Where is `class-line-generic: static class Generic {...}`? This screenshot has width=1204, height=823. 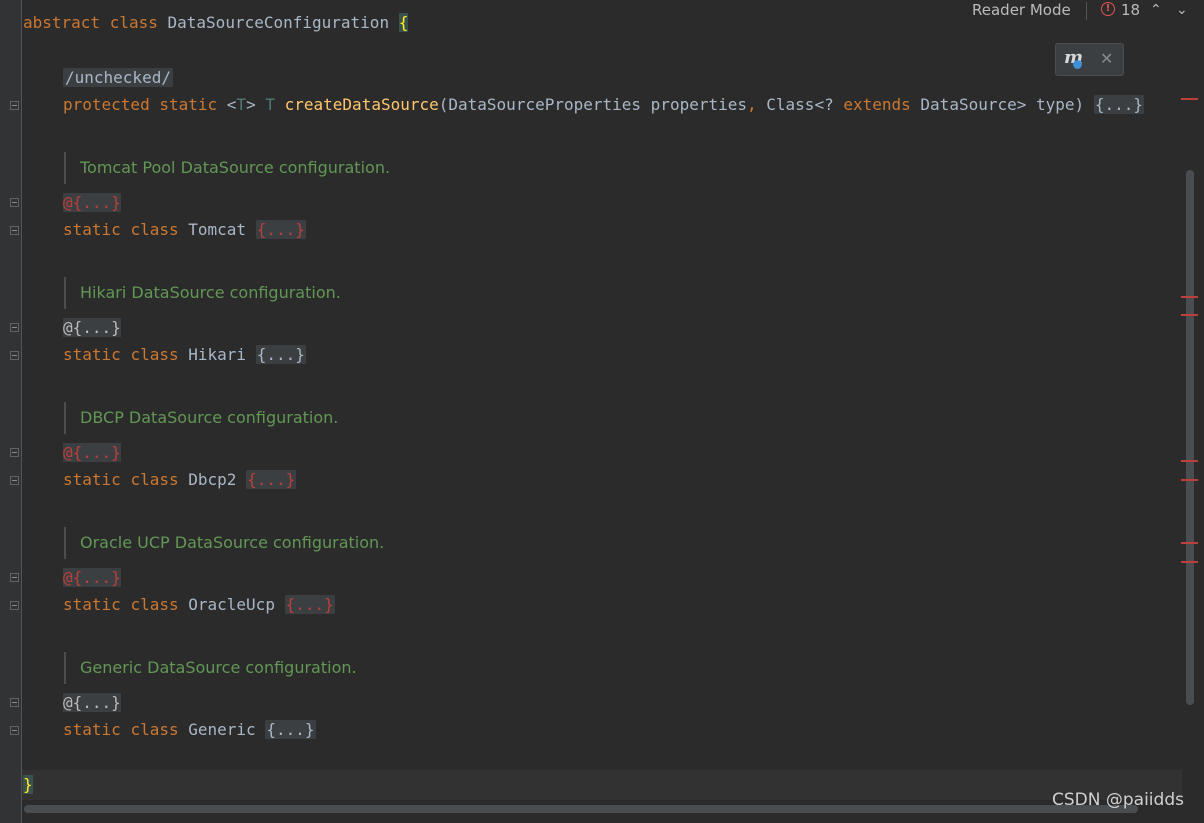 class-line-generic: static class Generic {...} is located at coordinates (189, 730).